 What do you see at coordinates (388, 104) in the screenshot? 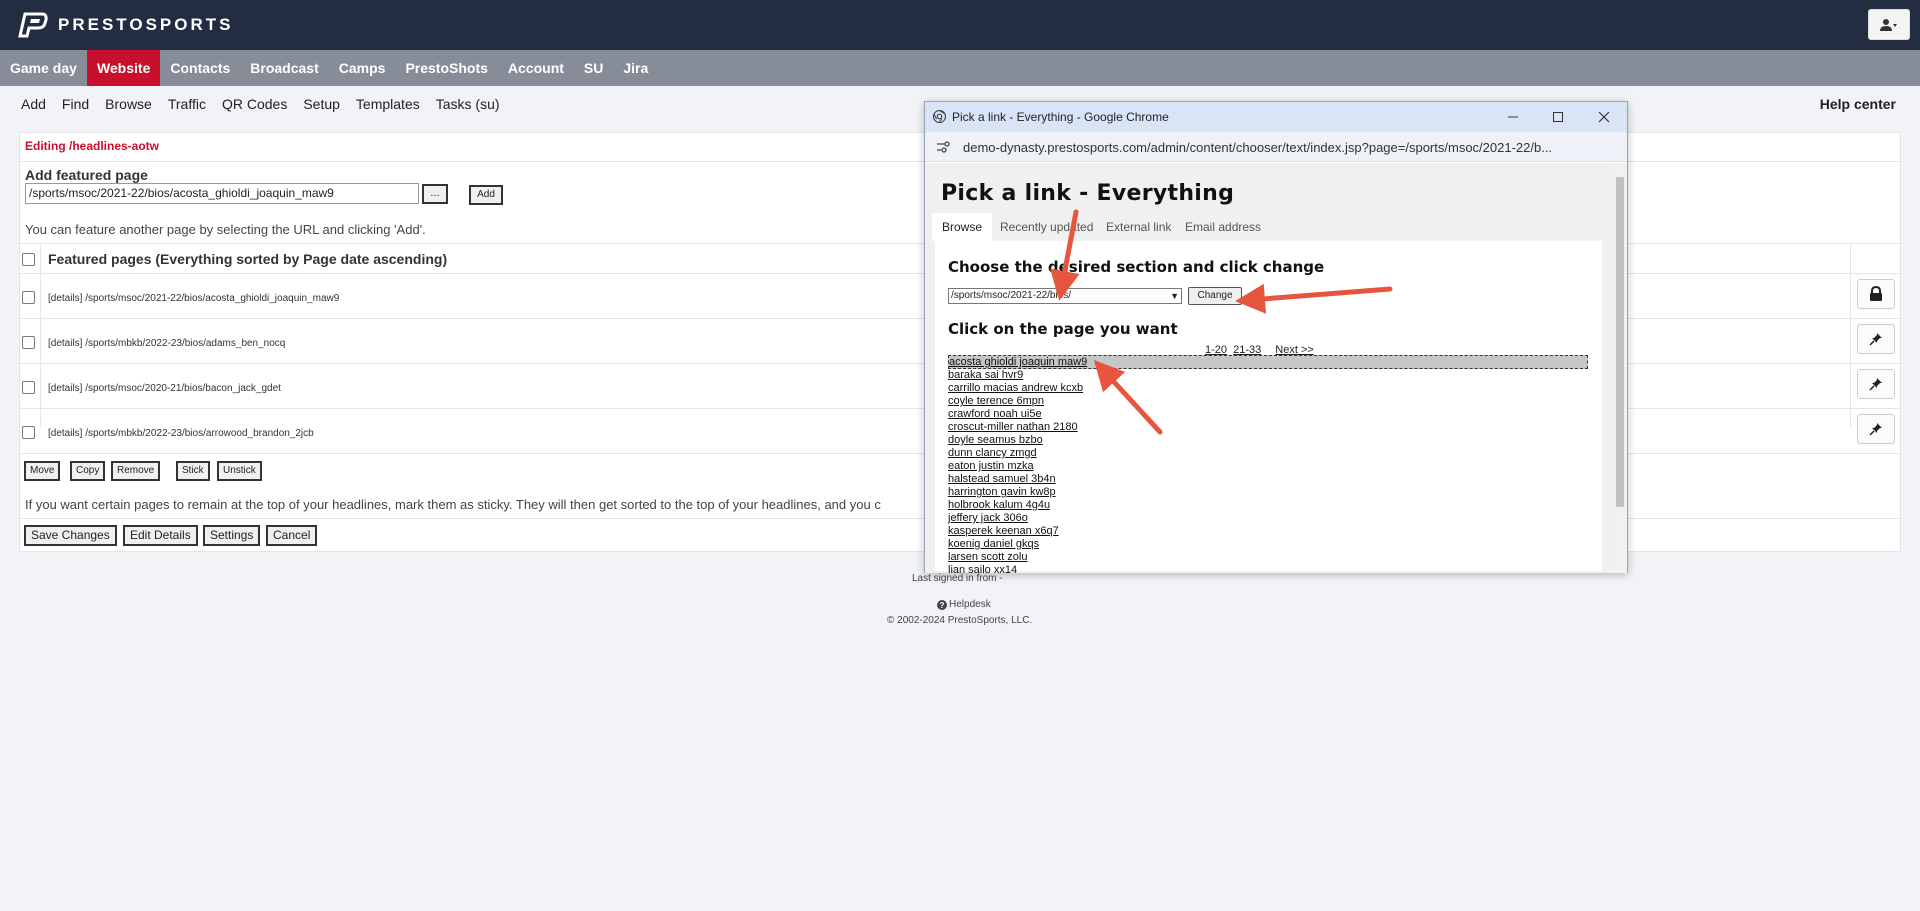
I see `subnav-templates: Templates` at bounding box center [388, 104].